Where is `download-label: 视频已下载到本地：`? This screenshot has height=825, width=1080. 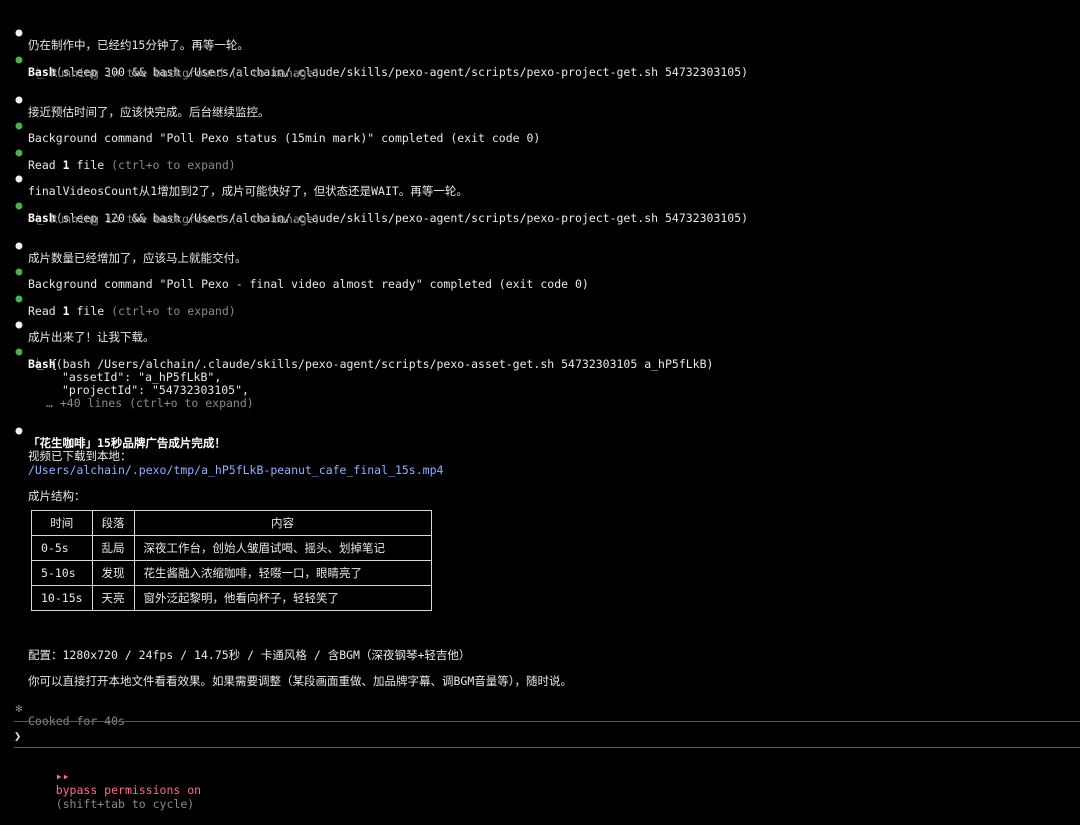 download-label: 视频已下载到本地： is located at coordinates (80, 456).